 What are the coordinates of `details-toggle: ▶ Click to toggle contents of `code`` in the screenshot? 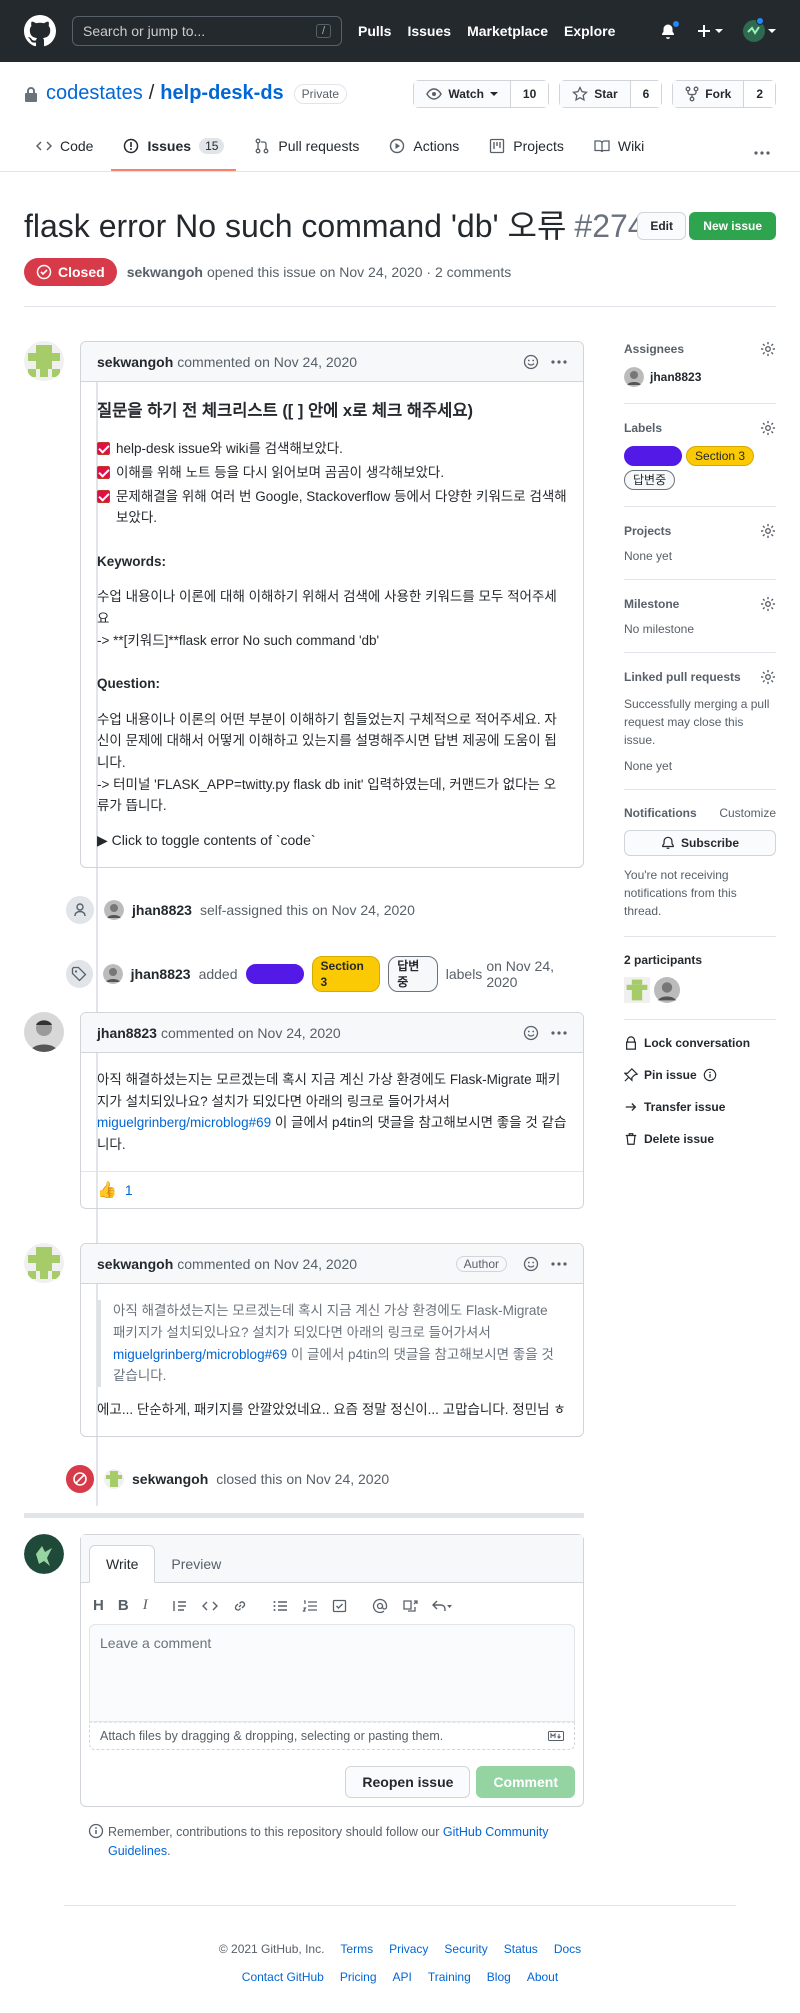 It's located at (332, 840).